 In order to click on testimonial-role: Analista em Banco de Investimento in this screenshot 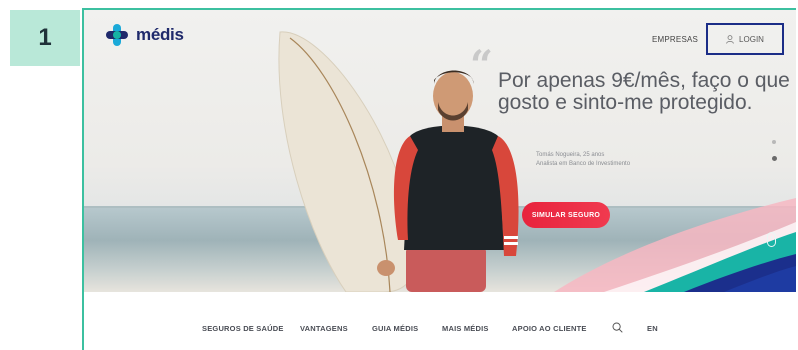, I will do `click(583, 164)`.